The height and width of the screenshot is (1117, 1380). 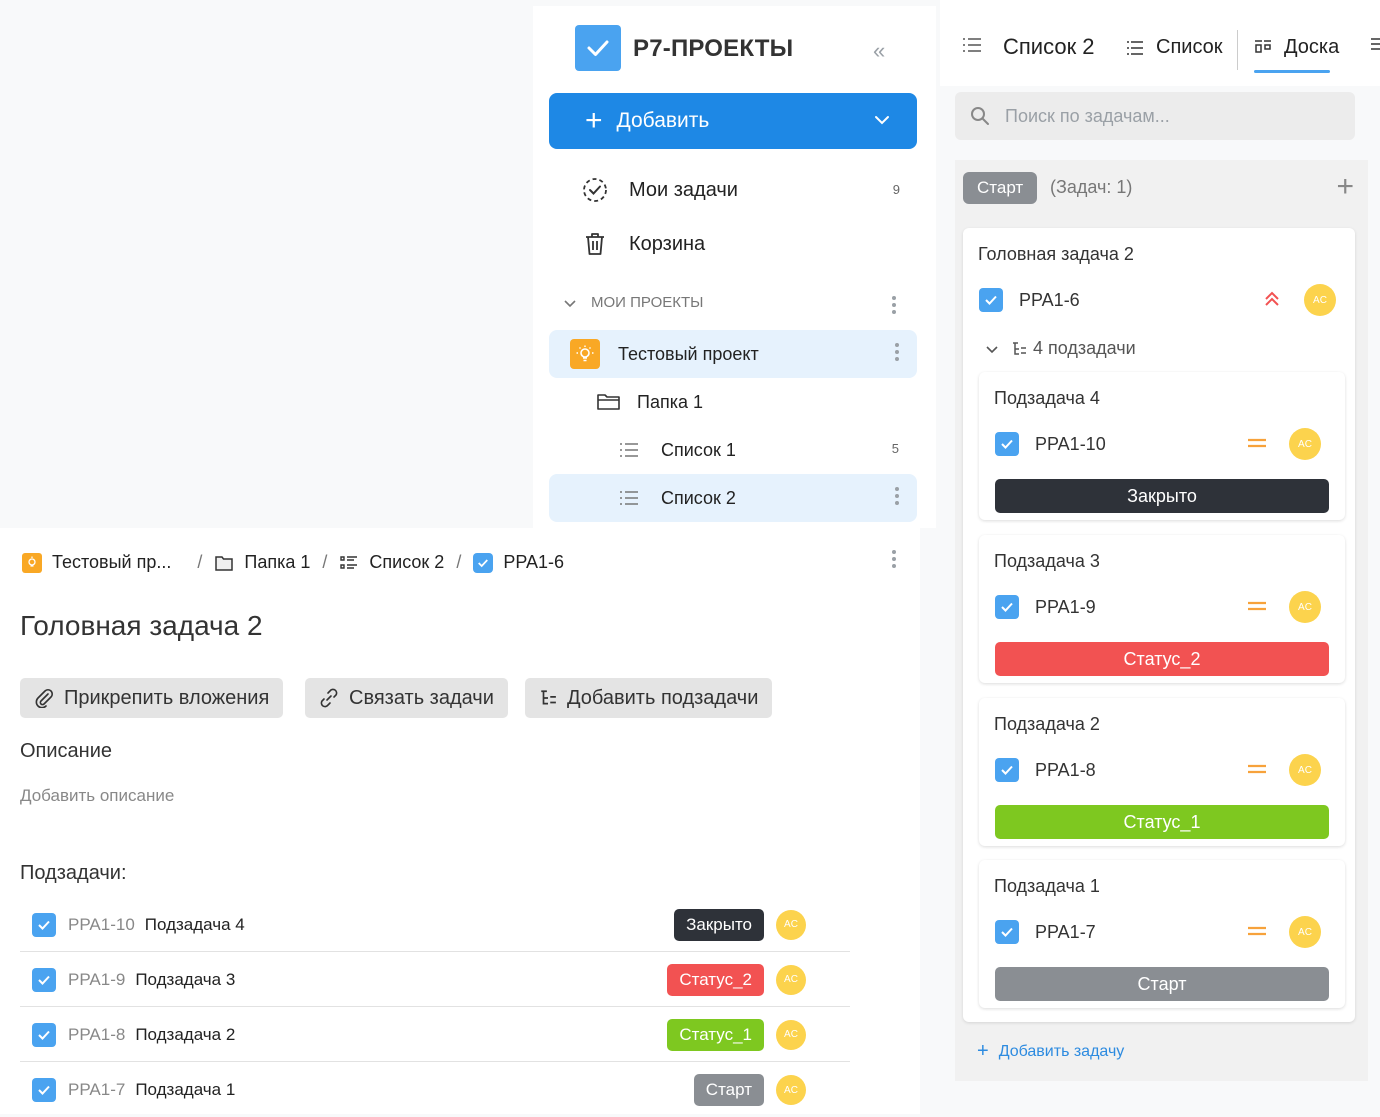 What do you see at coordinates (643, 244) in the screenshot?
I see `nav-trash: Корзина` at bounding box center [643, 244].